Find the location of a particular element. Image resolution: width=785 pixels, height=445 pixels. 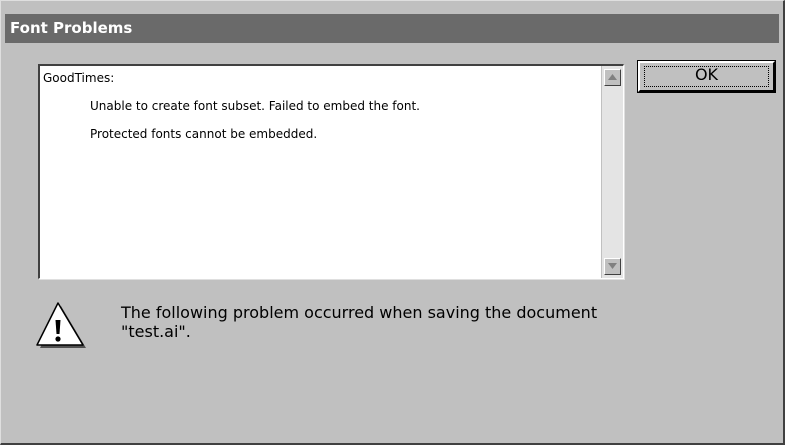

vertical-scrollbar is located at coordinates (612, 172).